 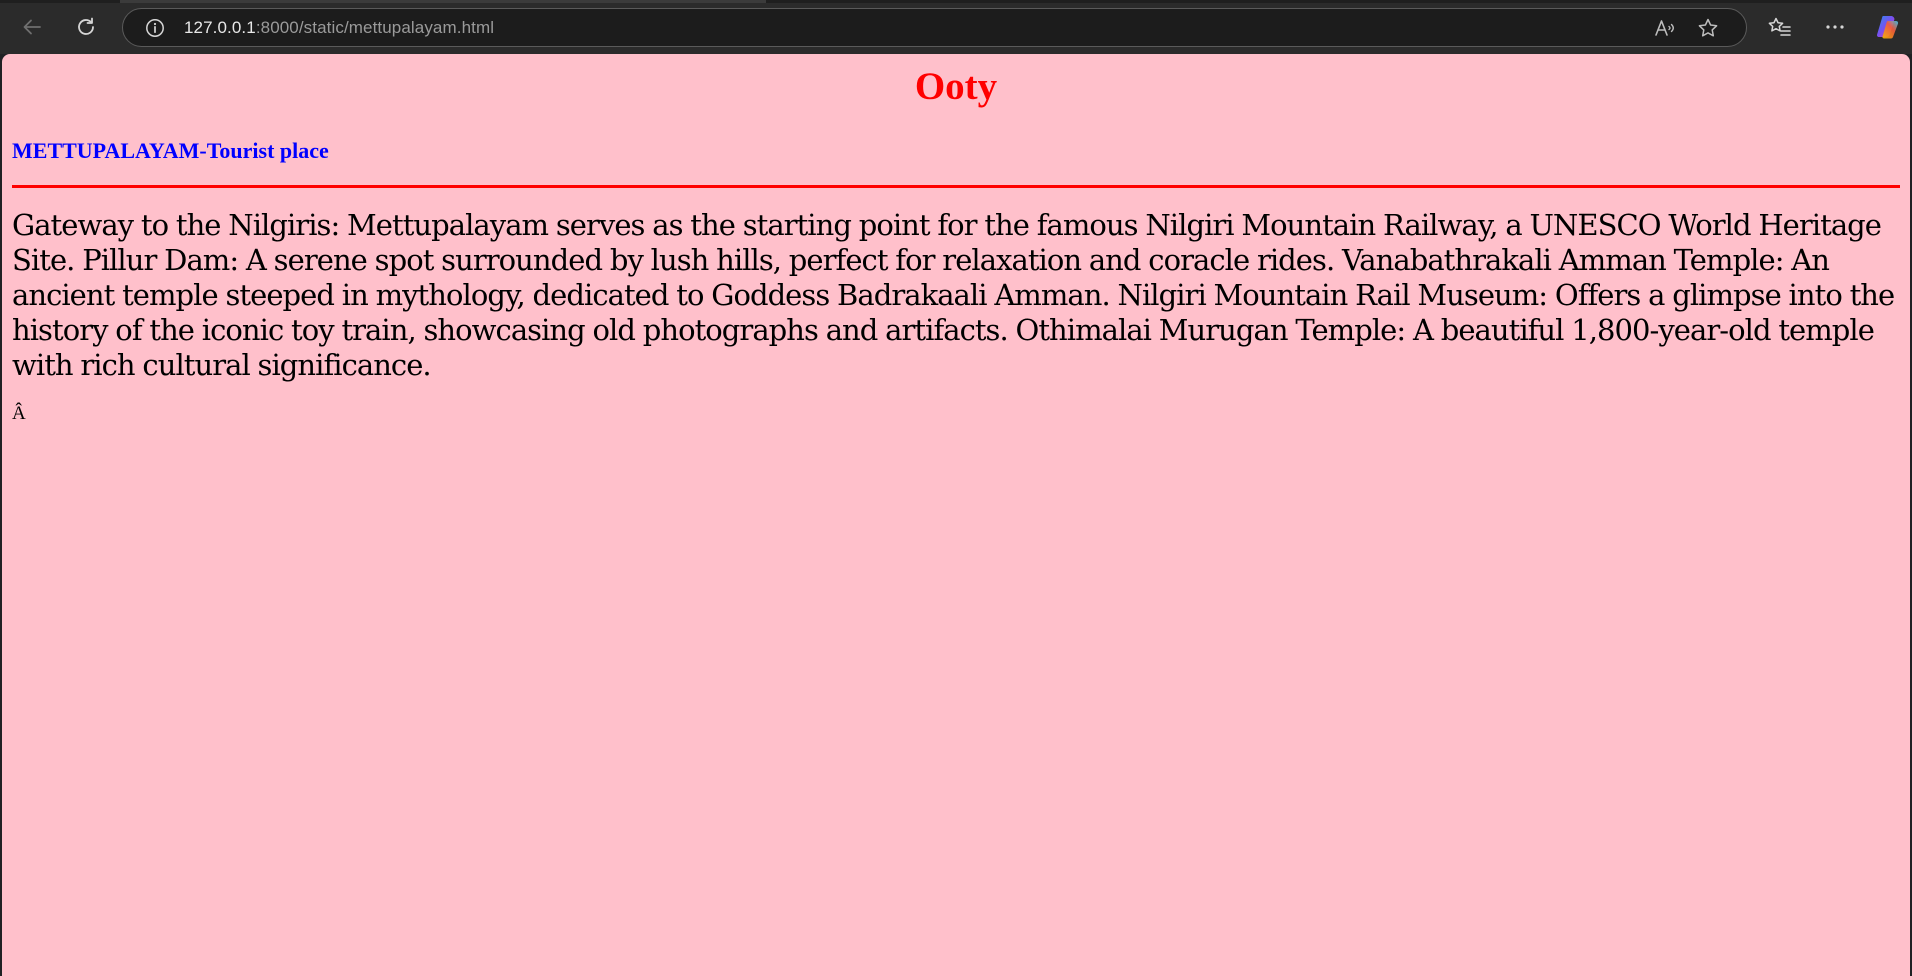 I want to click on stray-character: Â, so click(x=19, y=413).